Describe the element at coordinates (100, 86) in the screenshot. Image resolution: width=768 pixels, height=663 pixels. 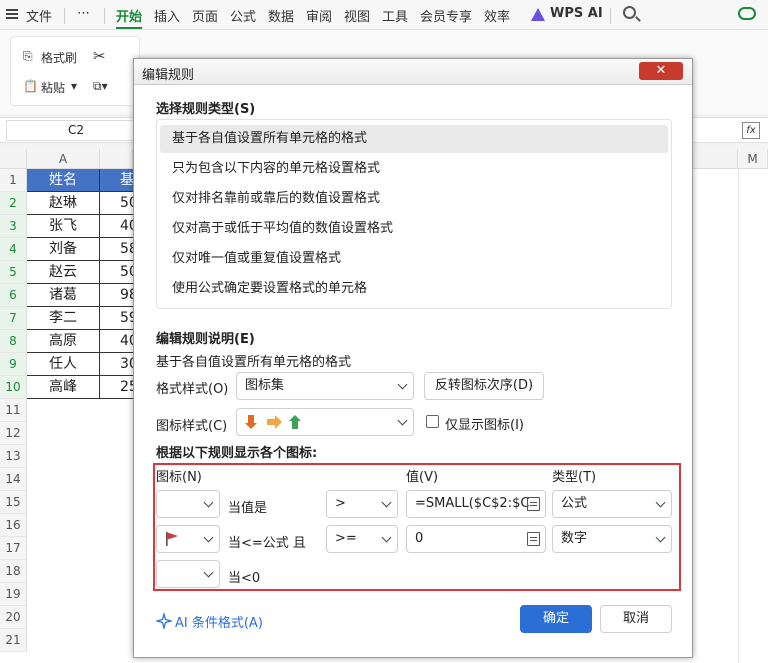
I see `copy-icon: ⧉▾` at that location.